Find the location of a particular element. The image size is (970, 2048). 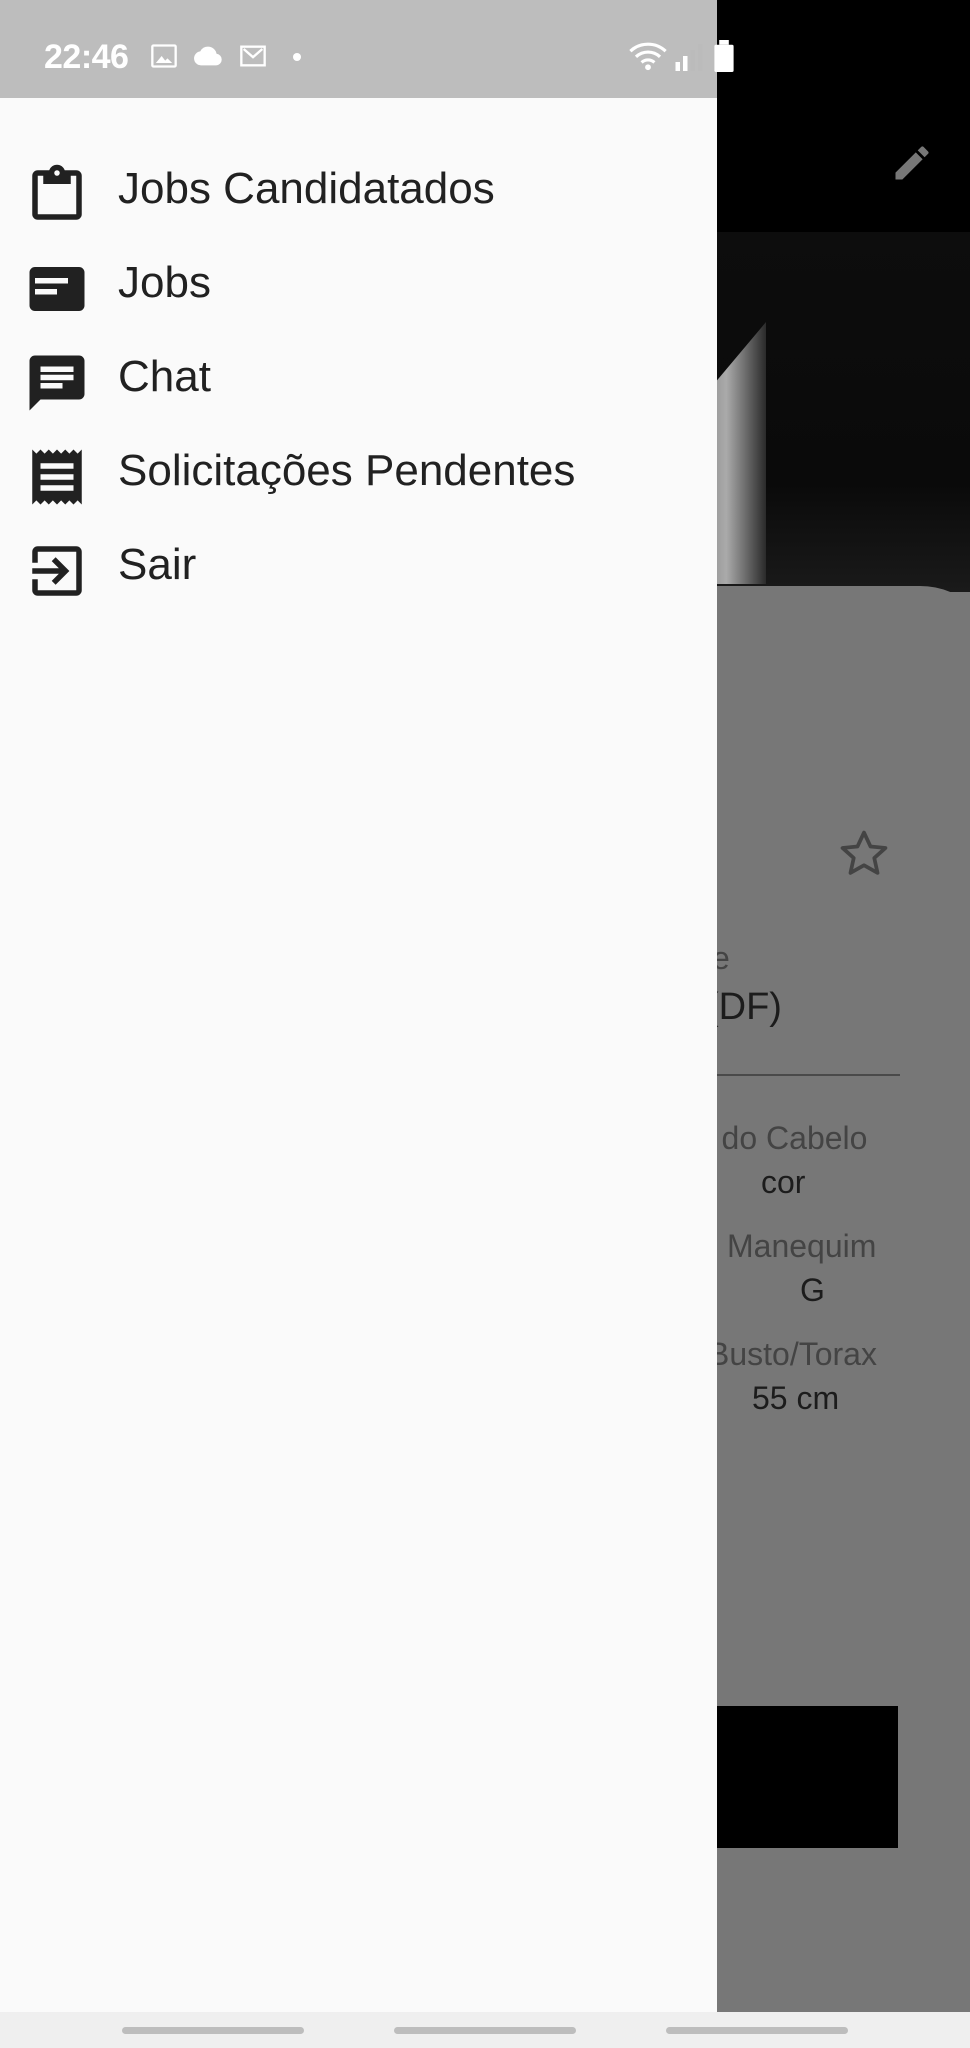

wifi-icon is located at coordinates (648, 56).